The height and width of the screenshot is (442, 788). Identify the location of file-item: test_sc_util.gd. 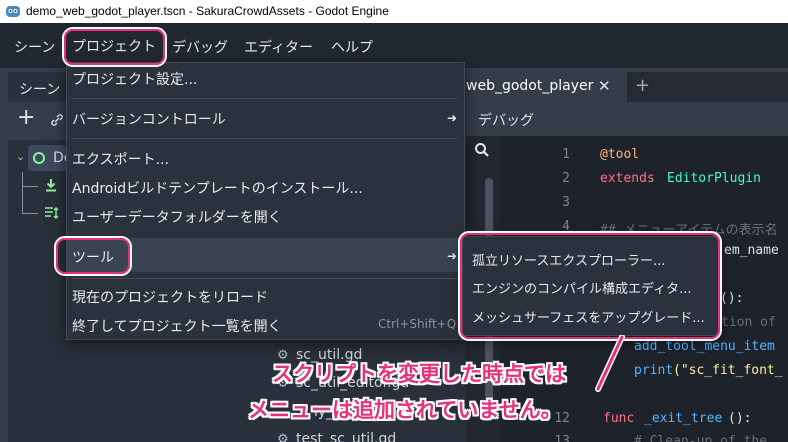
(346, 436).